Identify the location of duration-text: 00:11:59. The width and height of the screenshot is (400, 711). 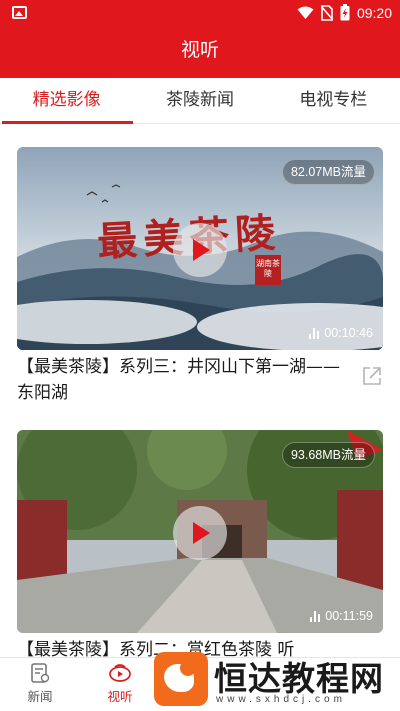
(349, 616).